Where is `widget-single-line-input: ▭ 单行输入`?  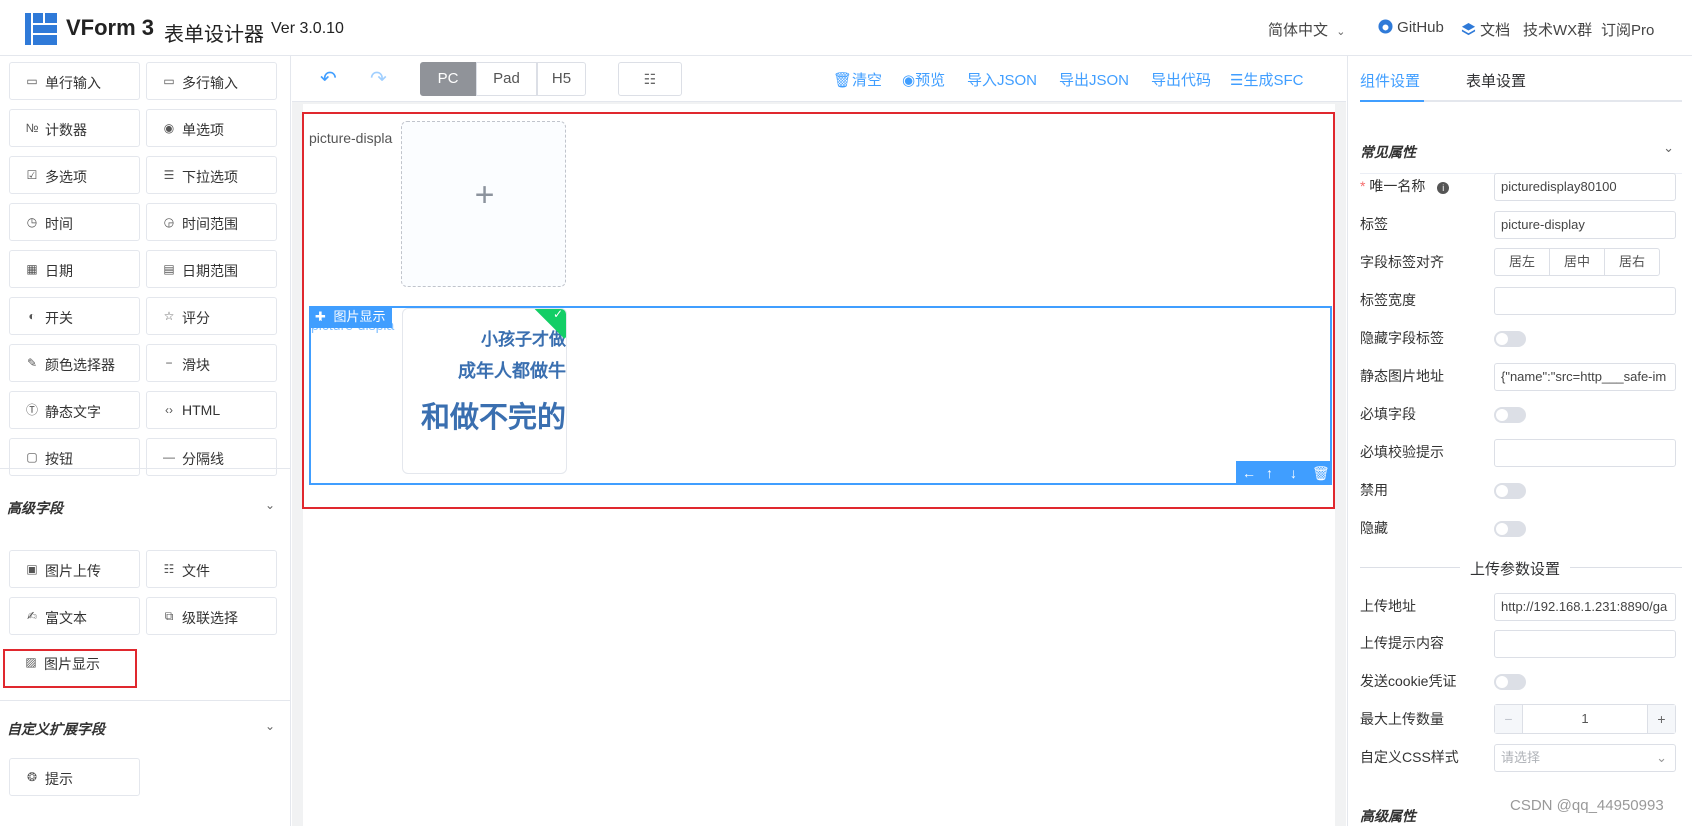
widget-single-line-input: ▭ 单行输入 is located at coordinates (74, 81).